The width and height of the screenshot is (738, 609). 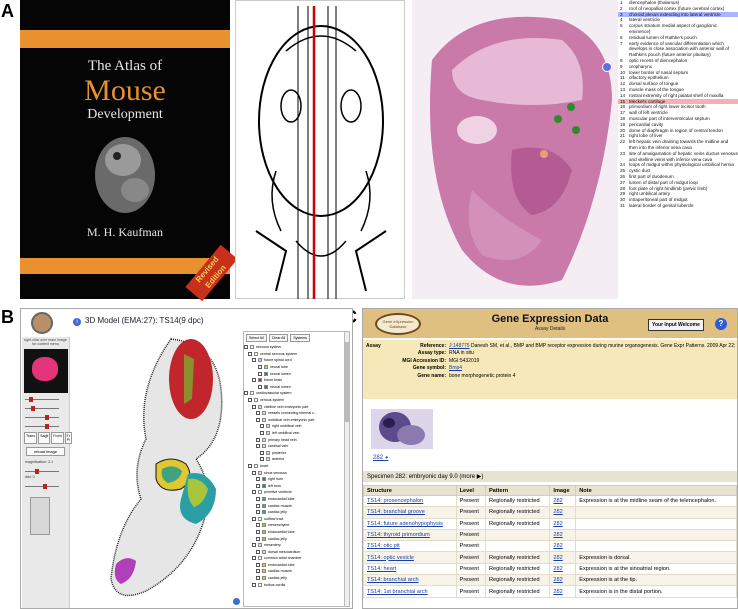 What do you see at coordinates (296, 545) in the screenshot?
I see `tree-node: mesentery` at bounding box center [296, 545].